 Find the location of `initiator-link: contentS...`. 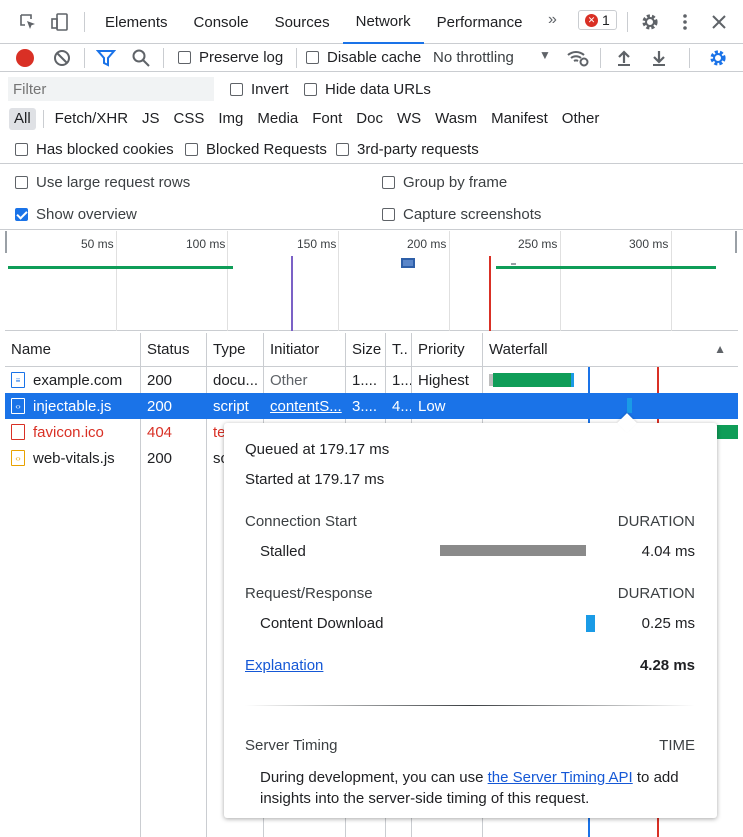

initiator-link: contentS... is located at coordinates (304, 406).